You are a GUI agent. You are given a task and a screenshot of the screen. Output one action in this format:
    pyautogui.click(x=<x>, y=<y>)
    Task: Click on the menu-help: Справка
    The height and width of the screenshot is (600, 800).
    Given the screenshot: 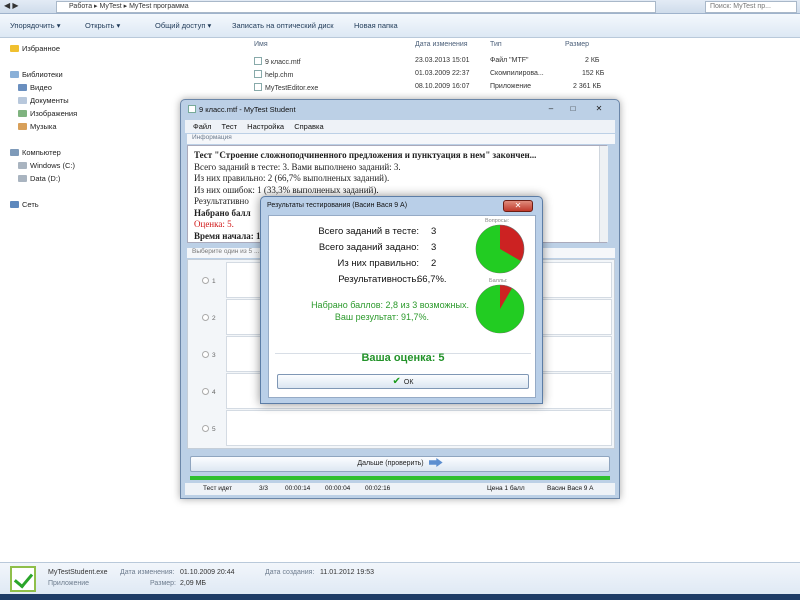 What is the action you would take?
    pyautogui.click(x=308, y=126)
    